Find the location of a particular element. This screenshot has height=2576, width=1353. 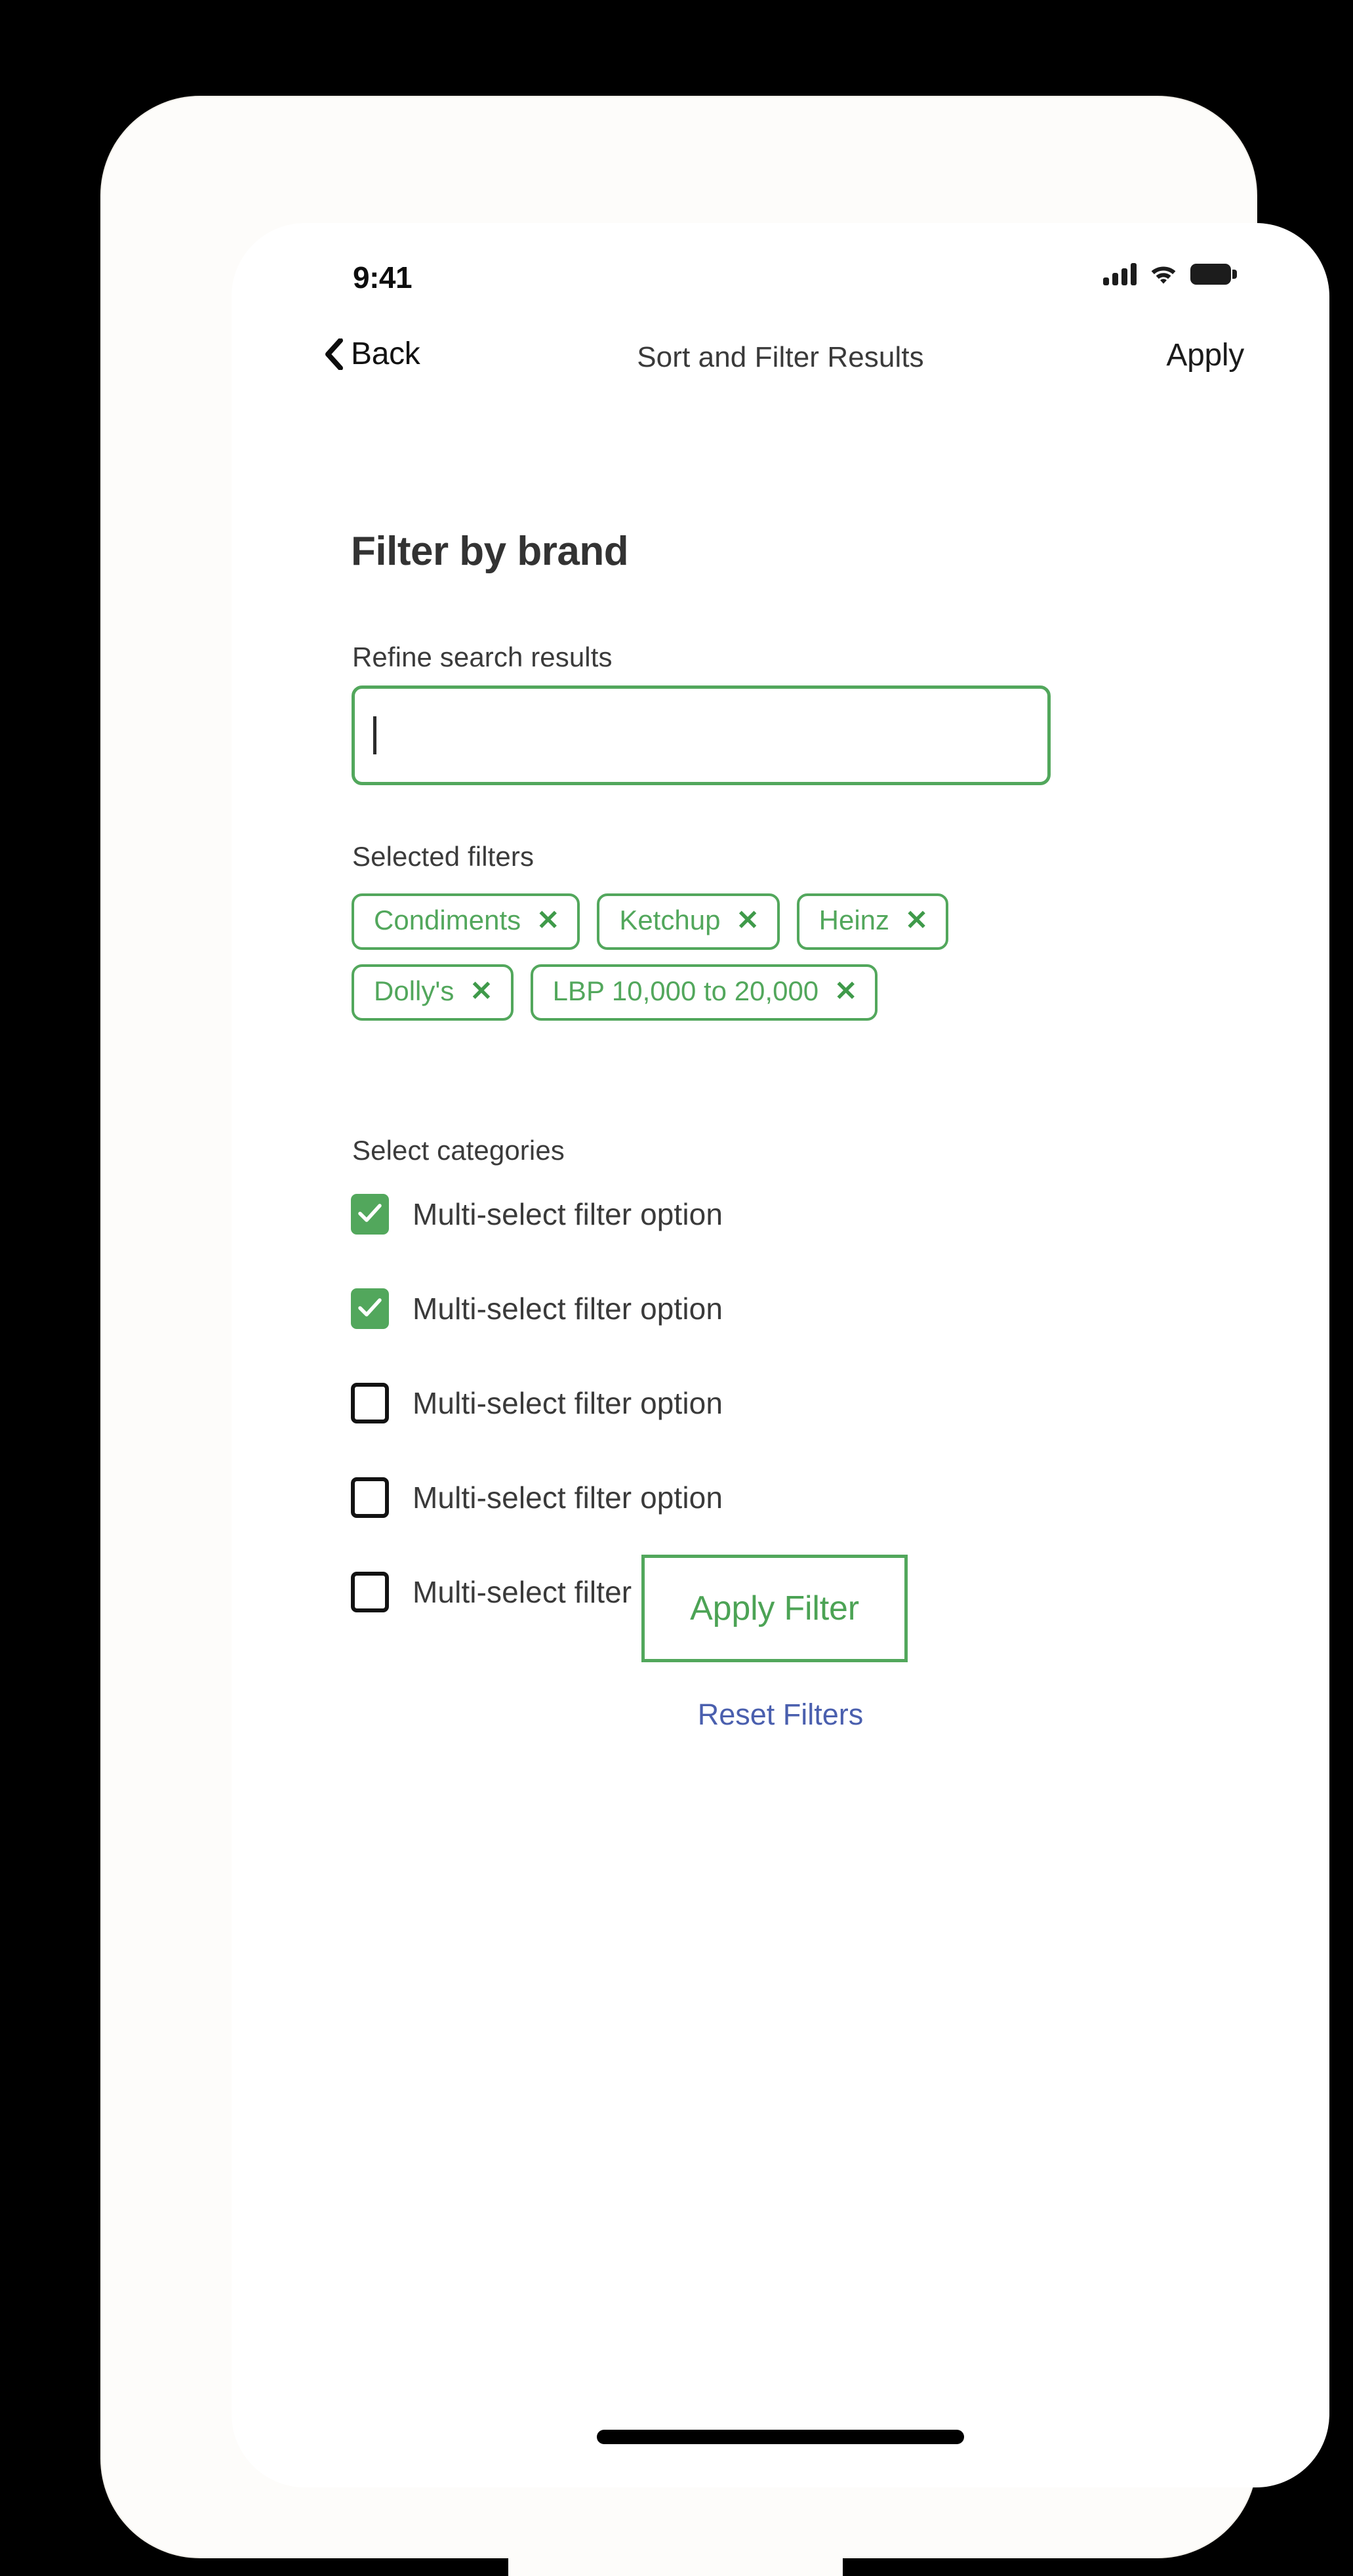

volume-up-button is located at coordinates (195, 698).